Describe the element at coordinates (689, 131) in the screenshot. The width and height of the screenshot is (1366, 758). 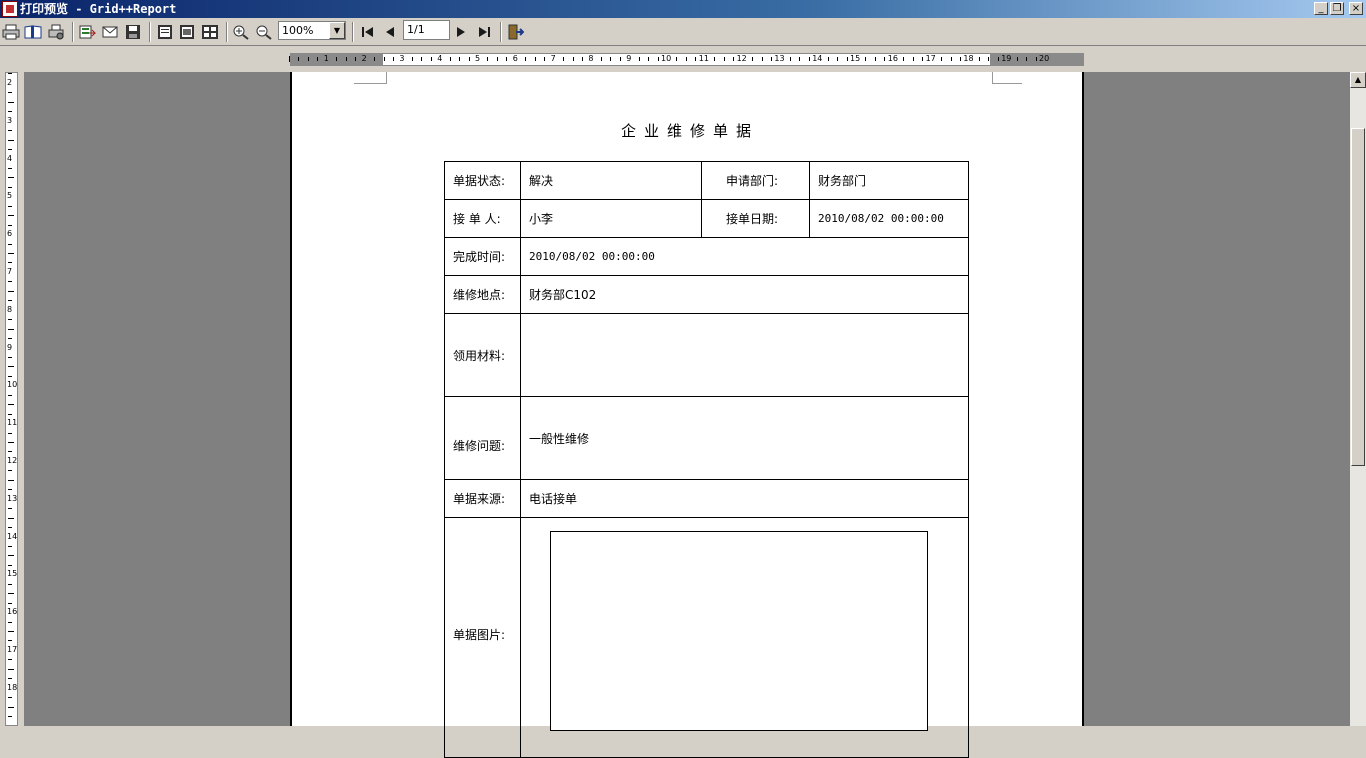
I see `report-title: 企业维修单据` at that location.